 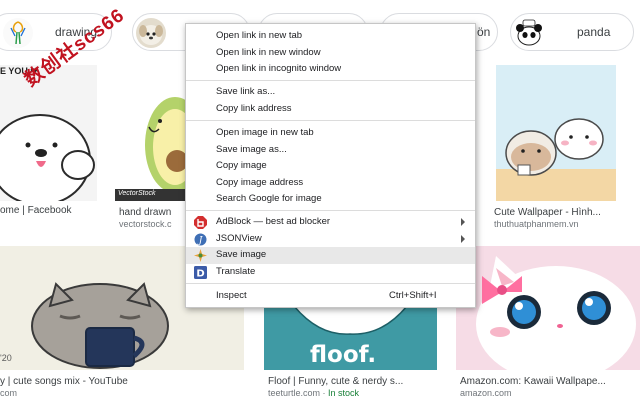 I want to click on menu-item-label: Save image, so click(x=241, y=254).